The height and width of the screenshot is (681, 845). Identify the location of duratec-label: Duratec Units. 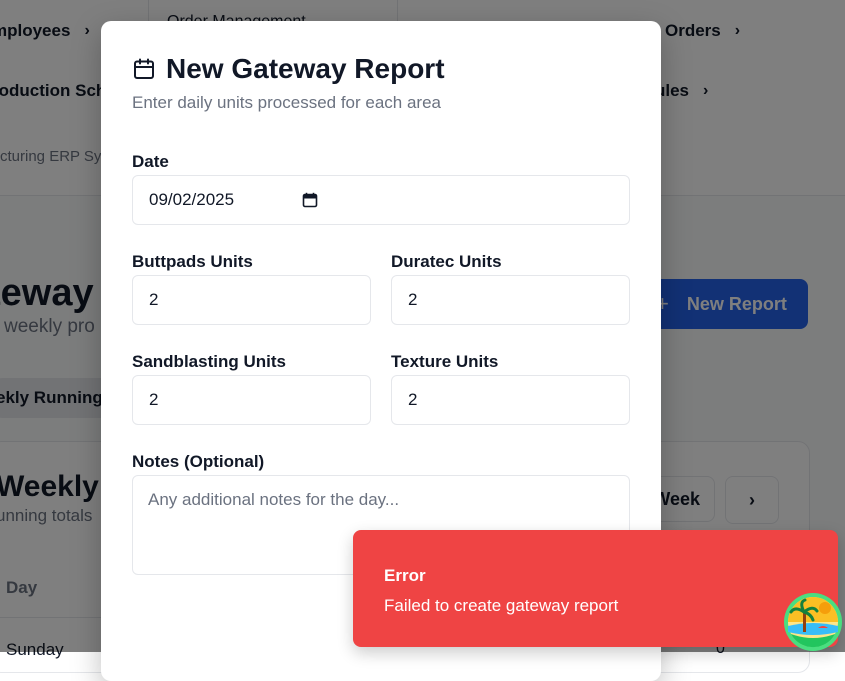
(446, 261).